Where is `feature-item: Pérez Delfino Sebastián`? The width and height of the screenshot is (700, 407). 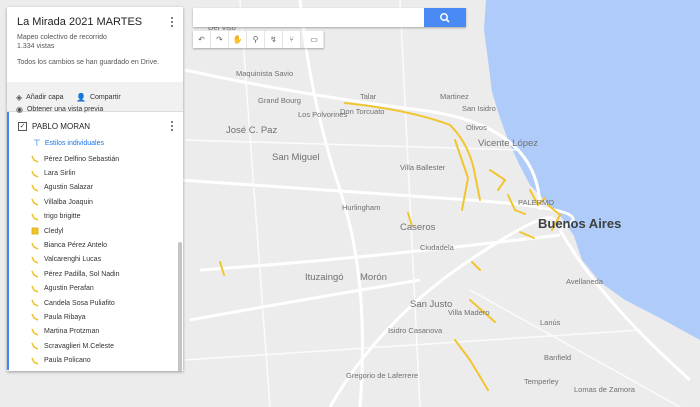 feature-item: Pérez Delfino Sebastián is located at coordinates (96, 159).